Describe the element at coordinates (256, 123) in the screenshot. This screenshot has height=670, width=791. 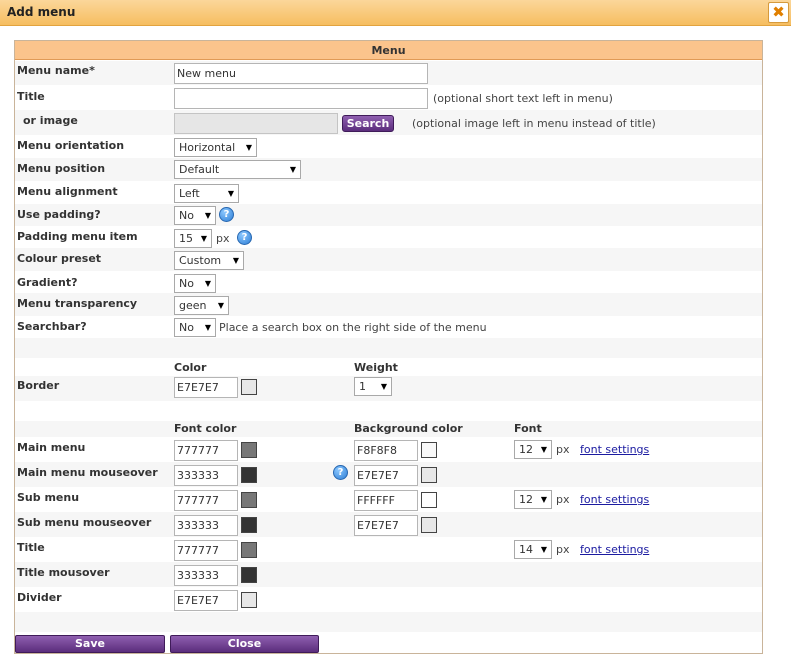
I see `image-input` at that location.